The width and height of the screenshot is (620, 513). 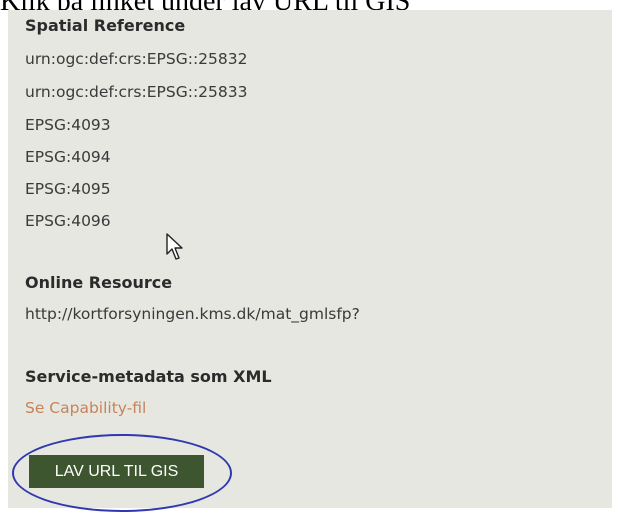 I want to click on crs-value: urn:ogc:def:crs:EPSG::25833, so click(x=136, y=92).